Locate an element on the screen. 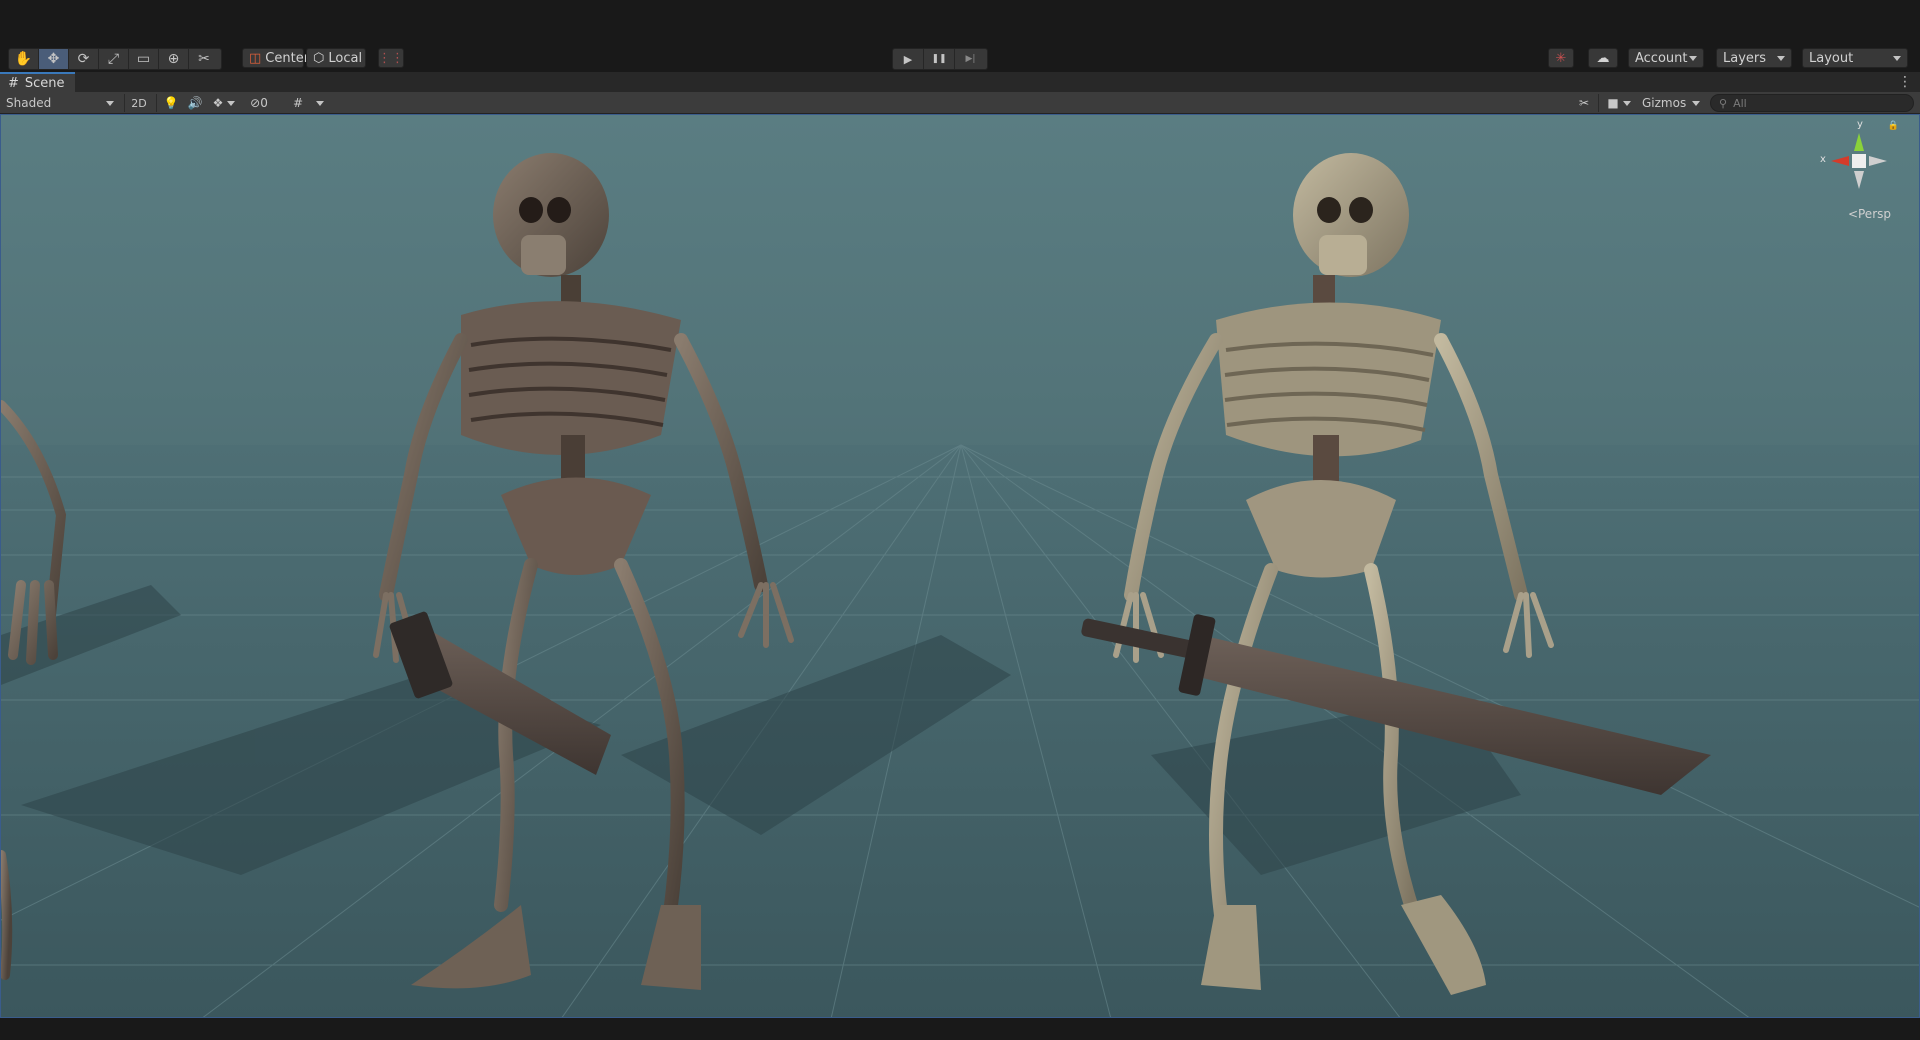  pivot-mode-button: ◫ Center is located at coordinates (275, 58).